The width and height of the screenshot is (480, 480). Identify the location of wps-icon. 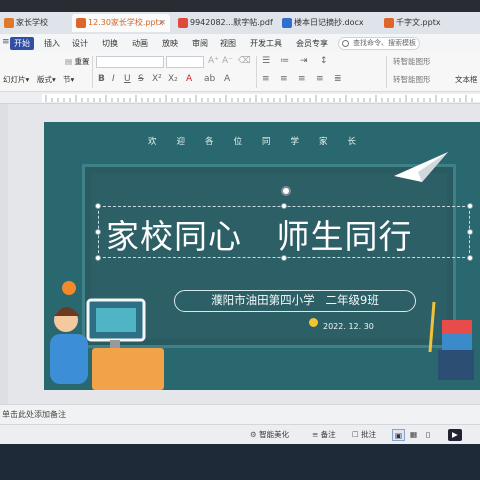
(9, 23).